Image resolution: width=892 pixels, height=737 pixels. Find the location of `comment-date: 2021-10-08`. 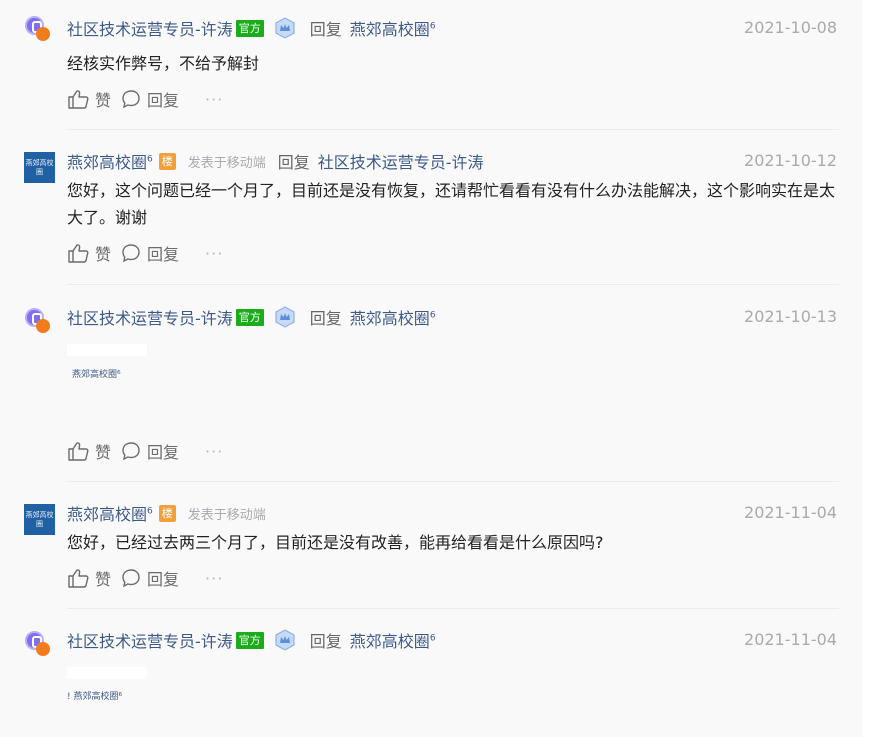

comment-date: 2021-10-08 is located at coordinates (790, 27).